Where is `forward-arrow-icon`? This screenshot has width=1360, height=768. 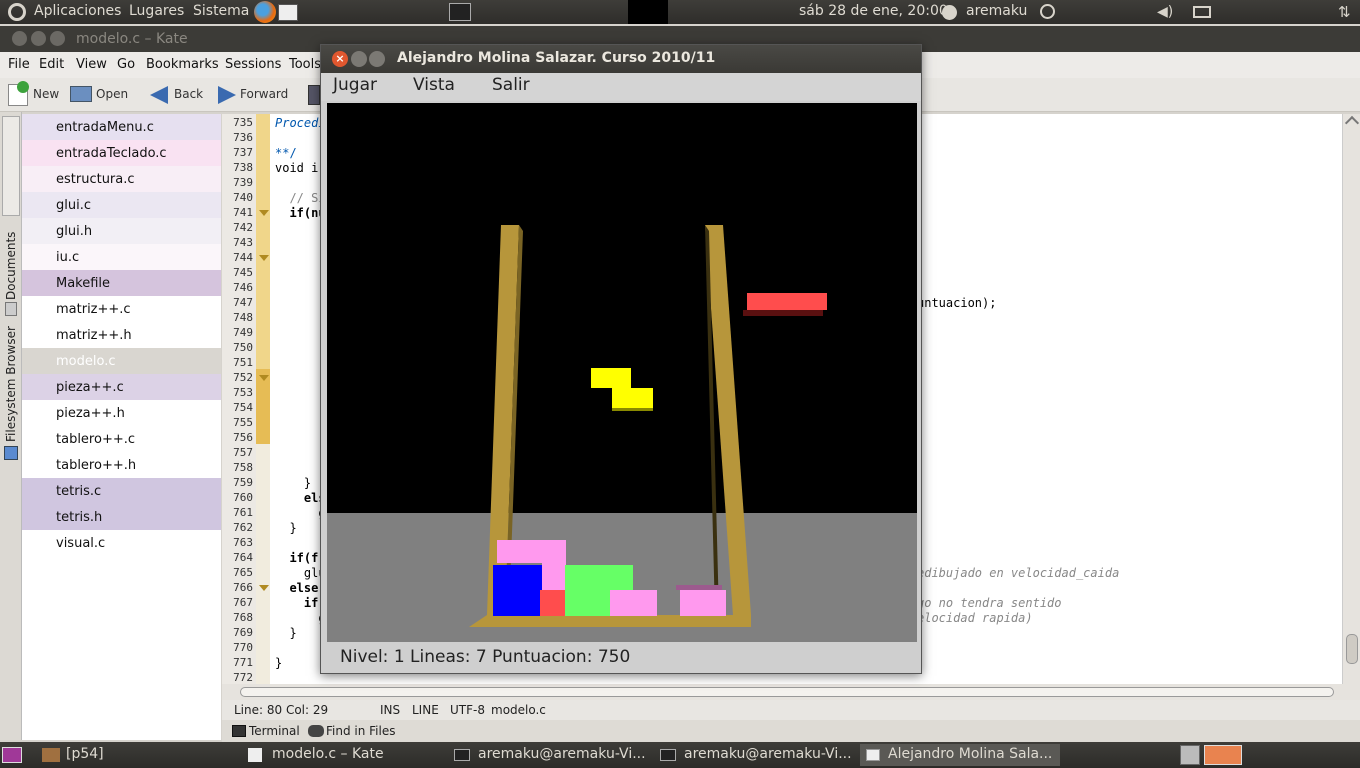 forward-arrow-icon is located at coordinates (227, 95).